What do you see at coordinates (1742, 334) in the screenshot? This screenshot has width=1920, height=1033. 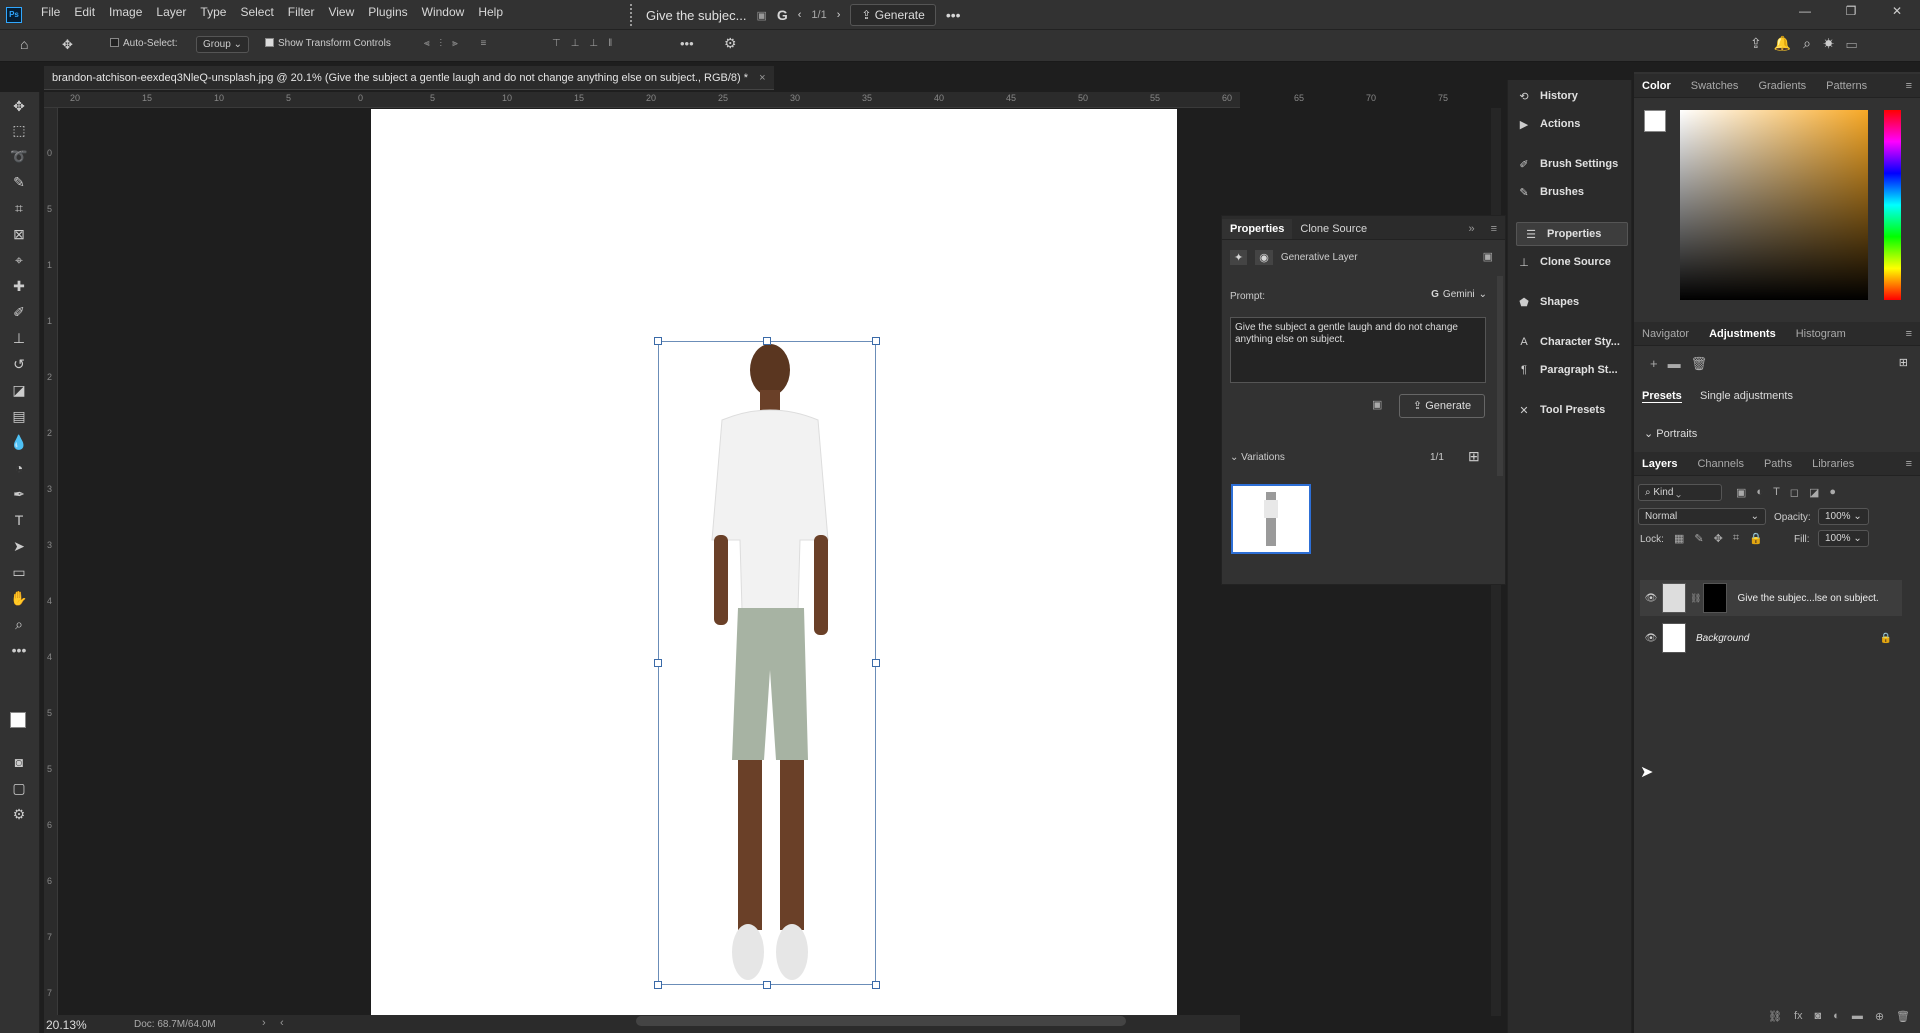 I see `tab-adjustments: Adjustments` at bounding box center [1742, 334].